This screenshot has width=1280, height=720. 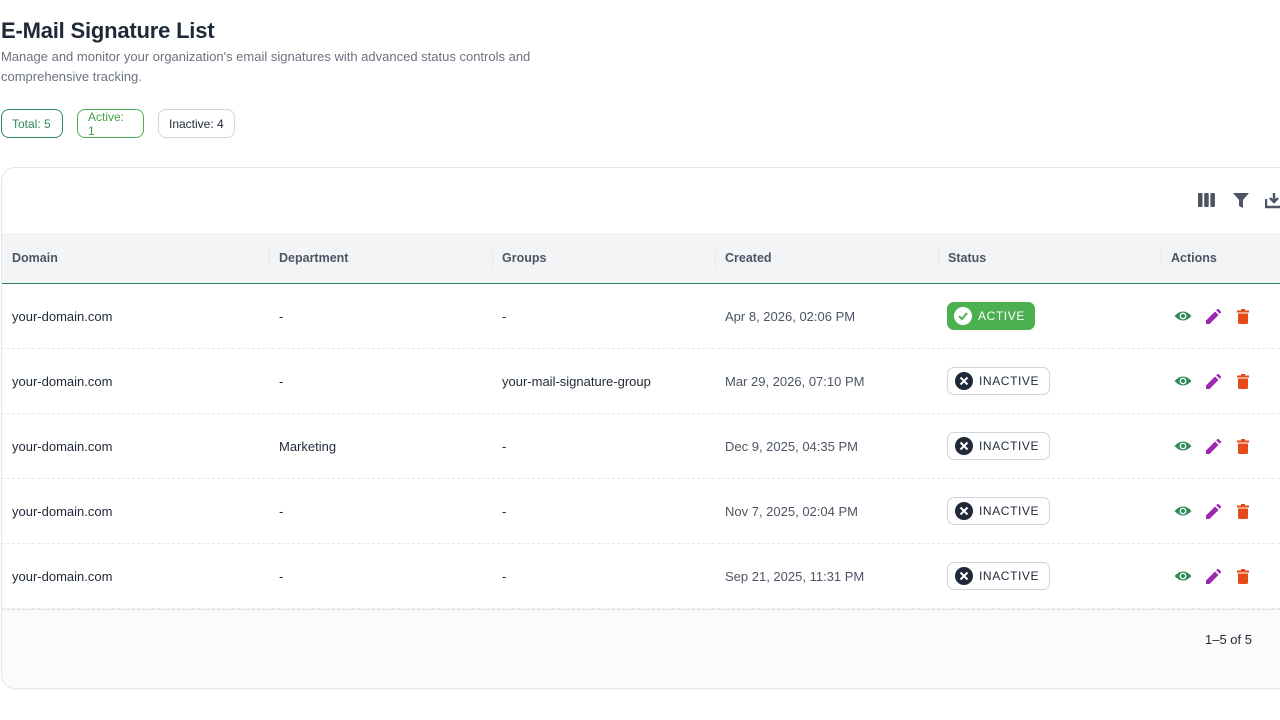 I want to click on cell-created: Apr 8, 2026, 02:06 PM, so click(x=790, y=316).